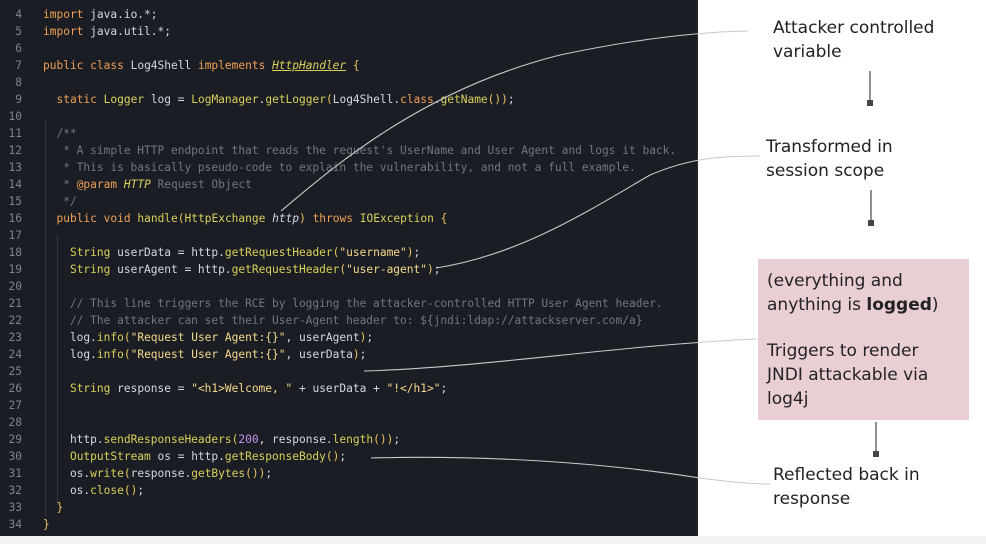 The width and height of the screenshot is (986, 544). What do you see at coordinates (825, 171) in the screenshot?
I see `annotation-text: session scope` at bounding box center [825, 171].